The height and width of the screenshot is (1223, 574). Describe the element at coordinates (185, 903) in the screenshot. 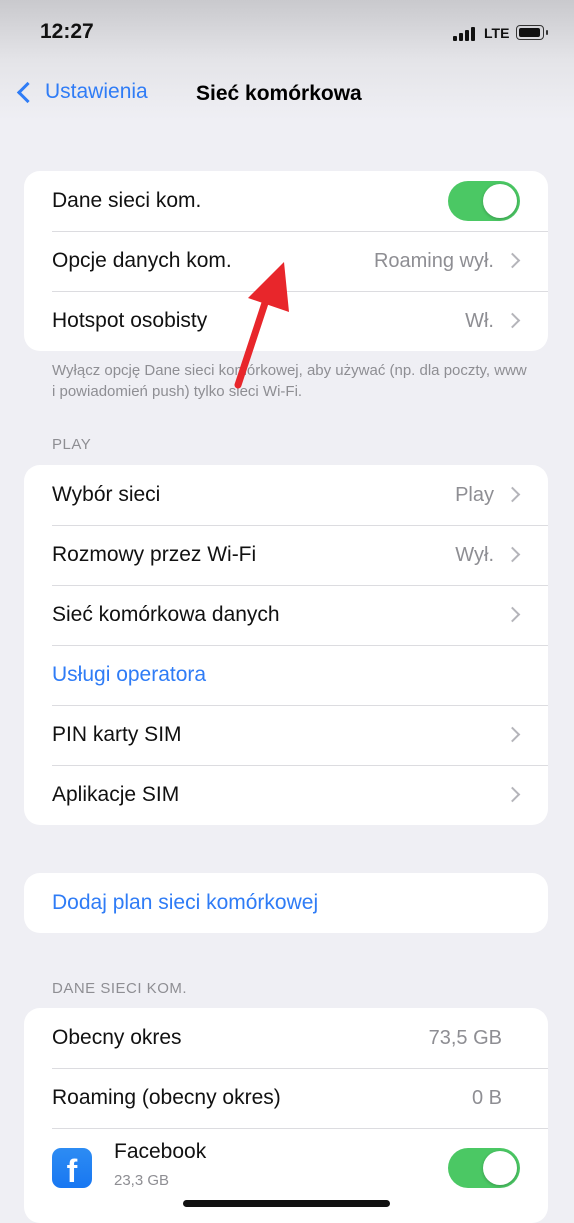

I see `add-cellular-plan-link: Dodaj plan sieci komórkowej` at that location.